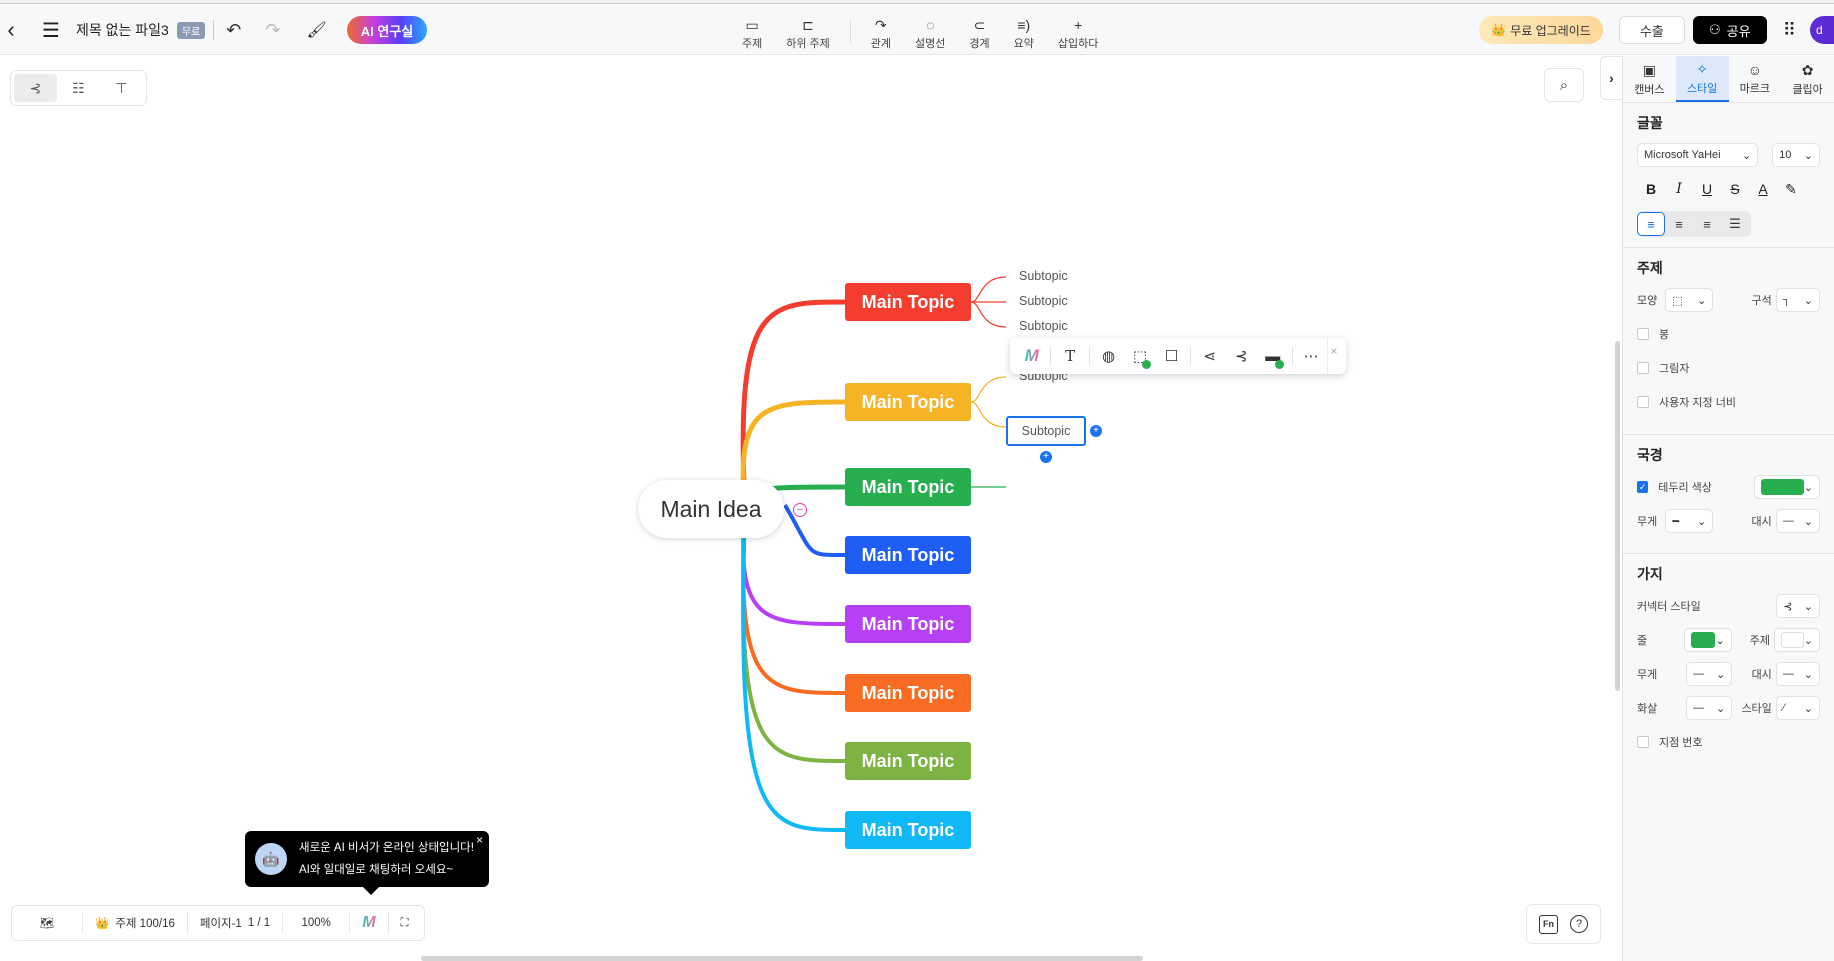 The height and width of the screenshot is (961, 1834). What do you see at coordinates (979, 35) in the screenshot?
I see `tool-boundary: ⊂ 경계` at bounding box center [979, 35].